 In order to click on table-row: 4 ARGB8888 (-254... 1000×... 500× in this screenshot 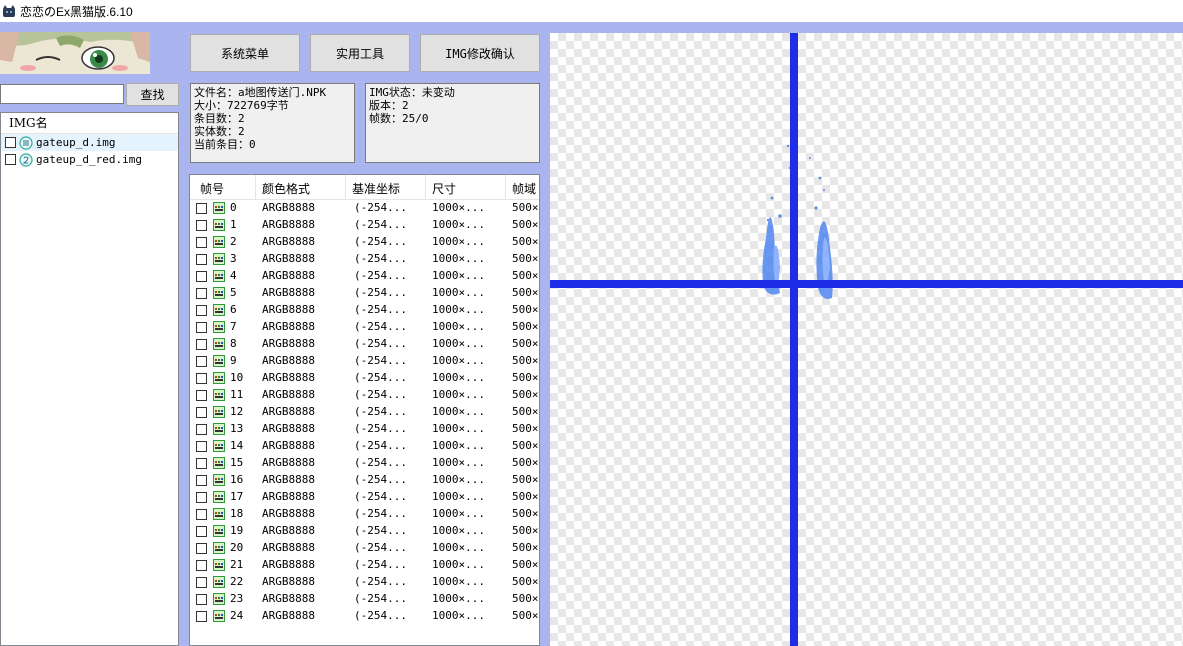, I will do `click(364, 276)`.